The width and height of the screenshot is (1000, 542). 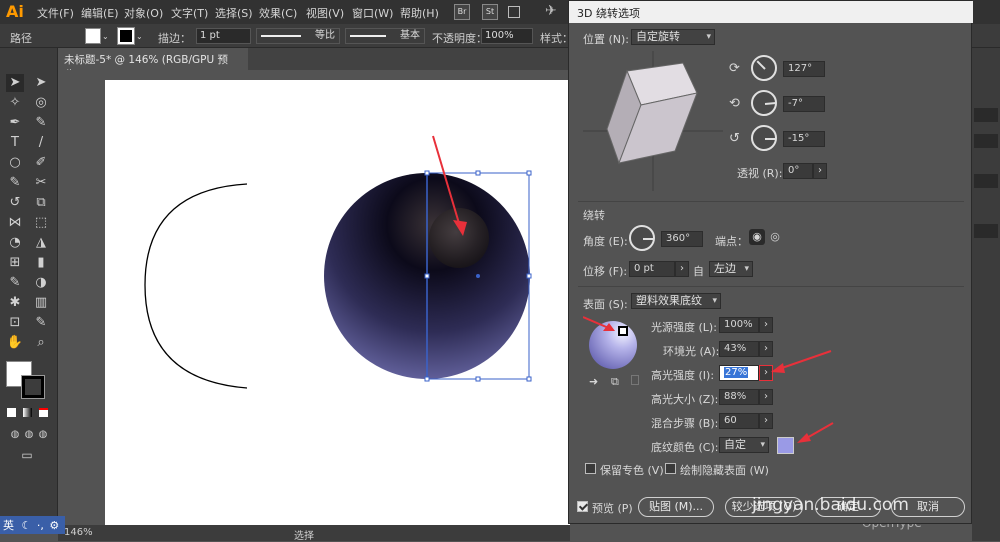 What do you see at coordinates (739, 349) in the screenshot?
I see `ambient-light-field: 43%` at bounding box center [739, 349].